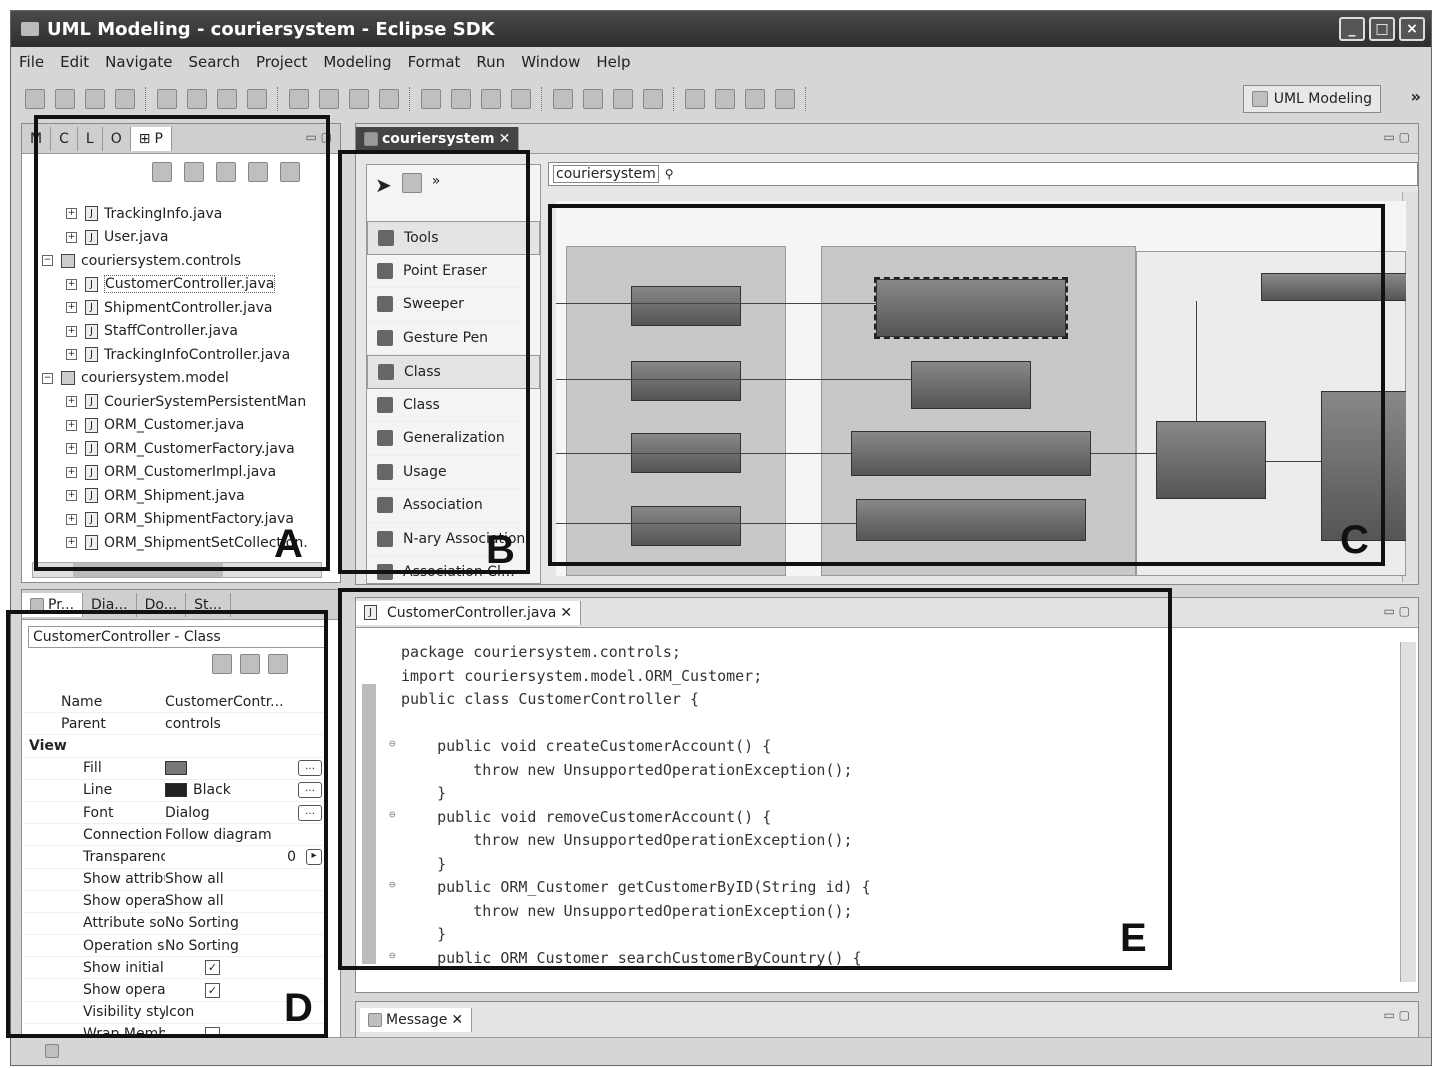 This screenshot has width=1439, height=1068. What do you see at coordinates (1259, 99) in the screenshot?
I see `perspective-icon` at bounding box center [1259, 99].